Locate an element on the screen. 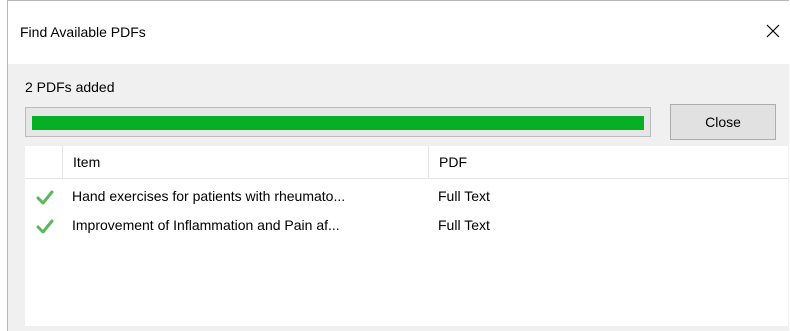 The image size is (790, 331). column-header-pdf: PDF is located at coordinates (608, 162).